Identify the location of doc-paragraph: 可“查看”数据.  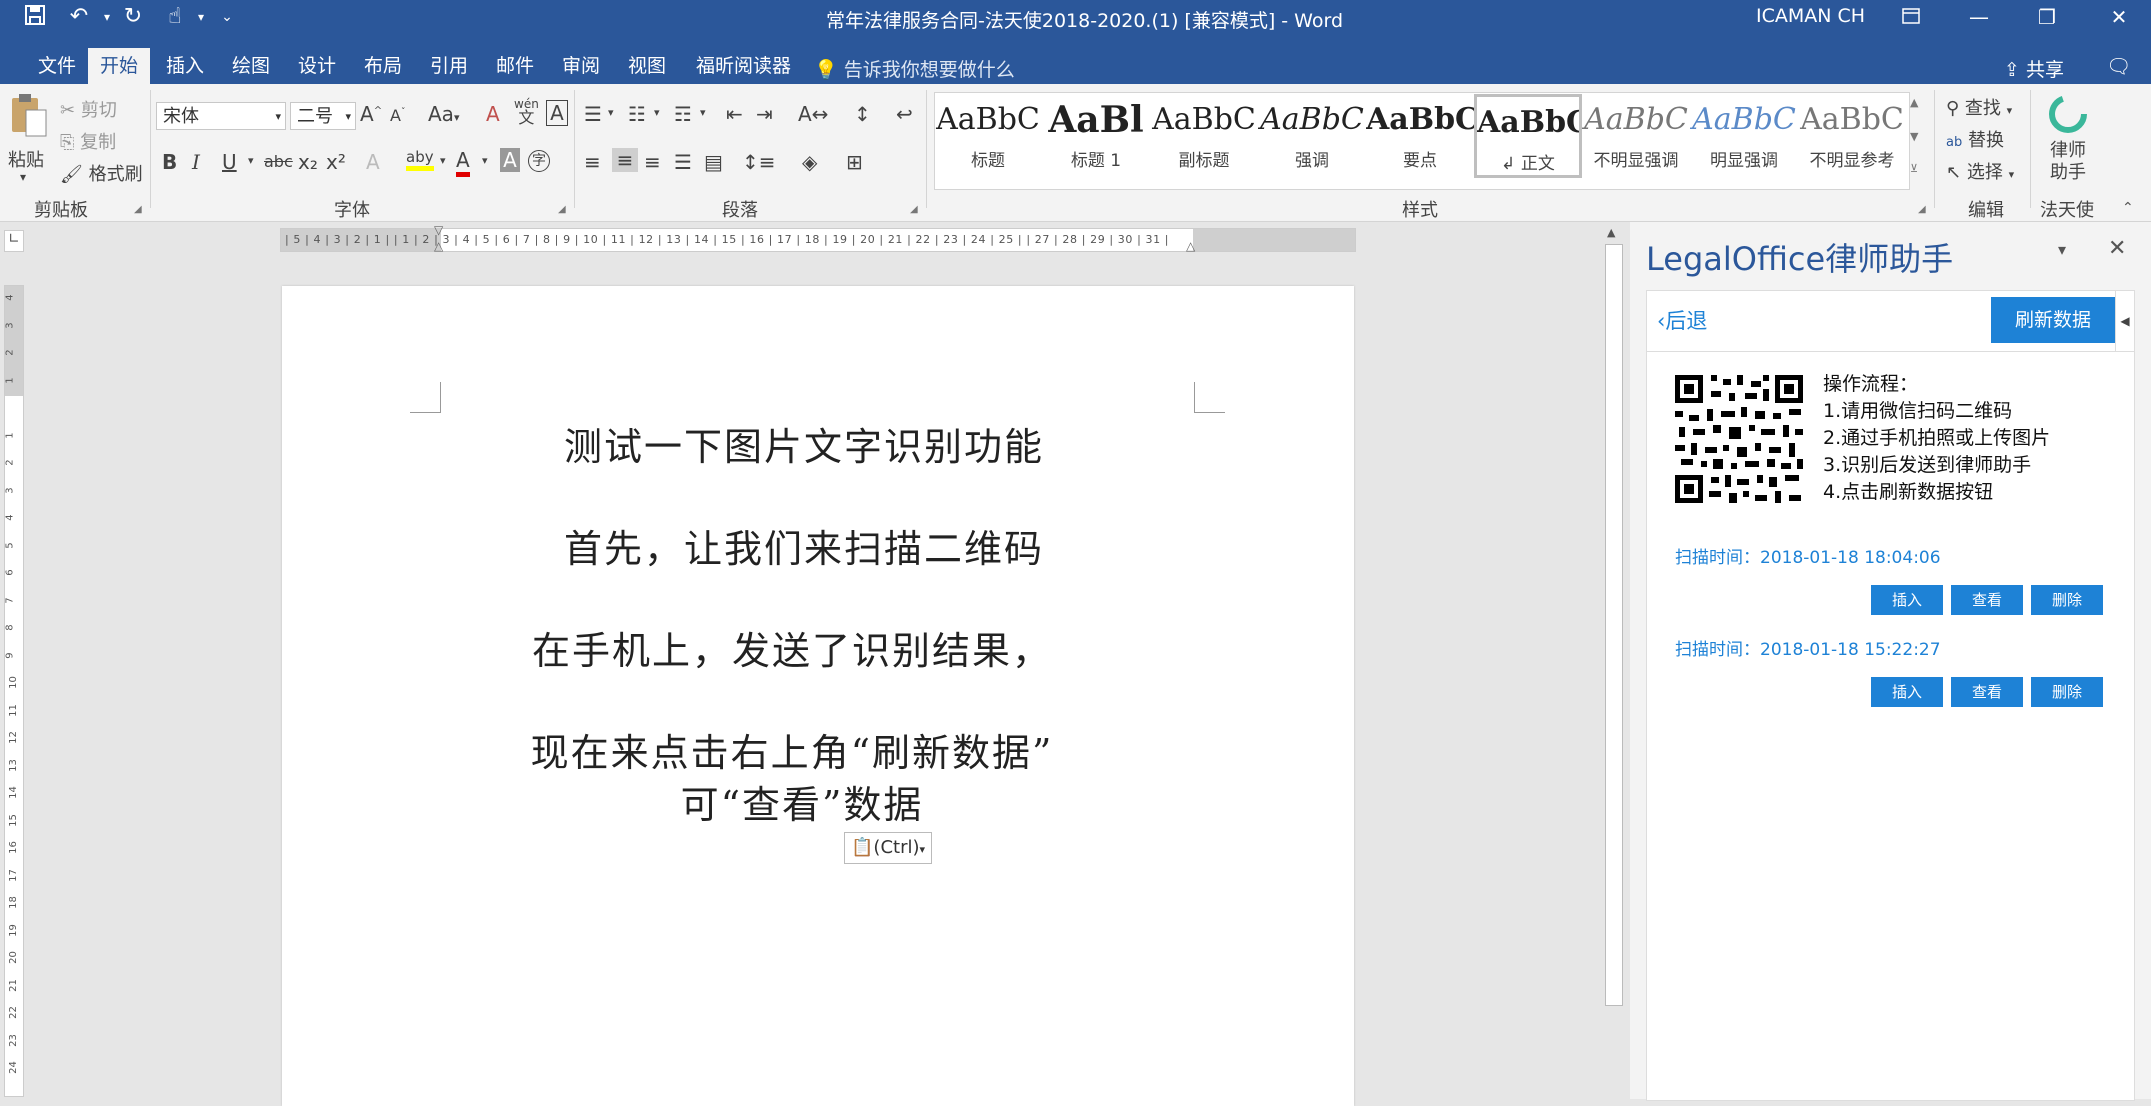
(802, 801).